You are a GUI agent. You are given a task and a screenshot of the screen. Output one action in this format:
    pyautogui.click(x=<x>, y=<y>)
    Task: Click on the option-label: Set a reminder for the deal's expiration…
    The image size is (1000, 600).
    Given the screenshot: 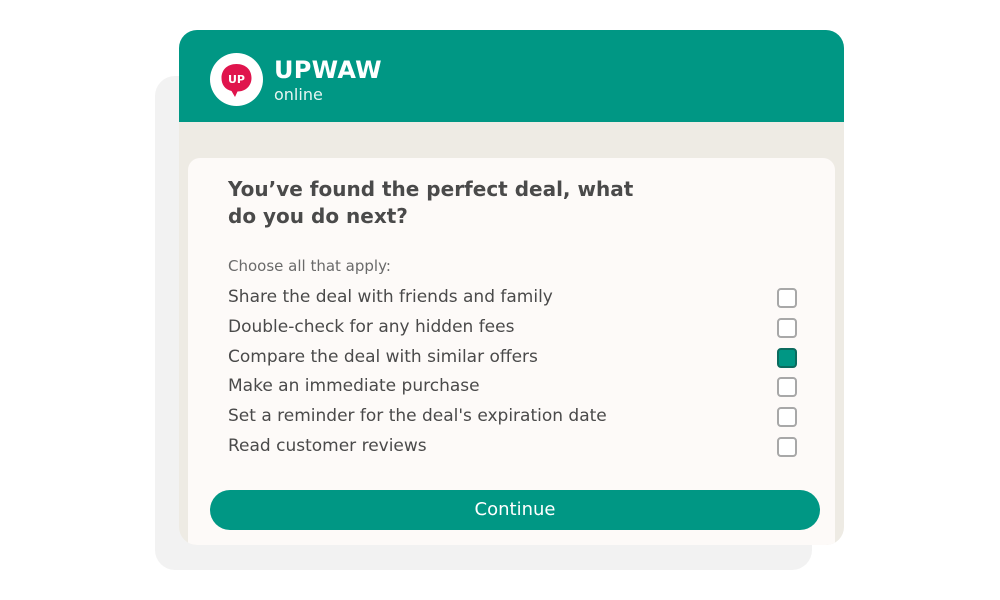 What is the action you would take?
    pyautogui.click(x=417, y=416)
    